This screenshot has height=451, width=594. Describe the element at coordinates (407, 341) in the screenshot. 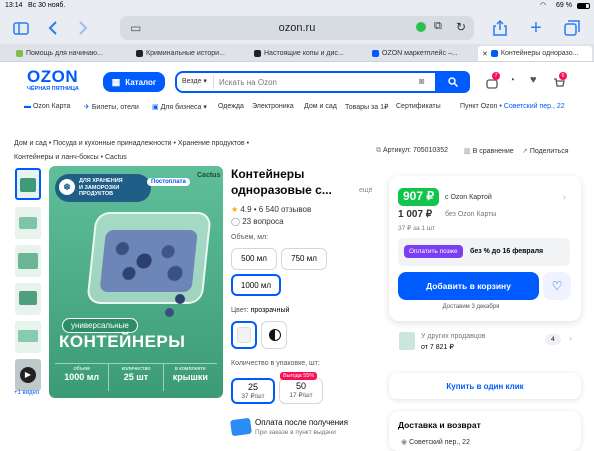

I see `seller-thumbnail` at that location.